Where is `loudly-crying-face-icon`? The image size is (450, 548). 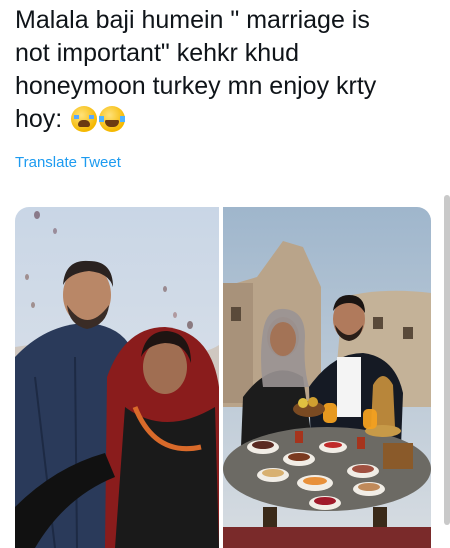
loudly-crying-face-icon is located at coordinates (84, 119).